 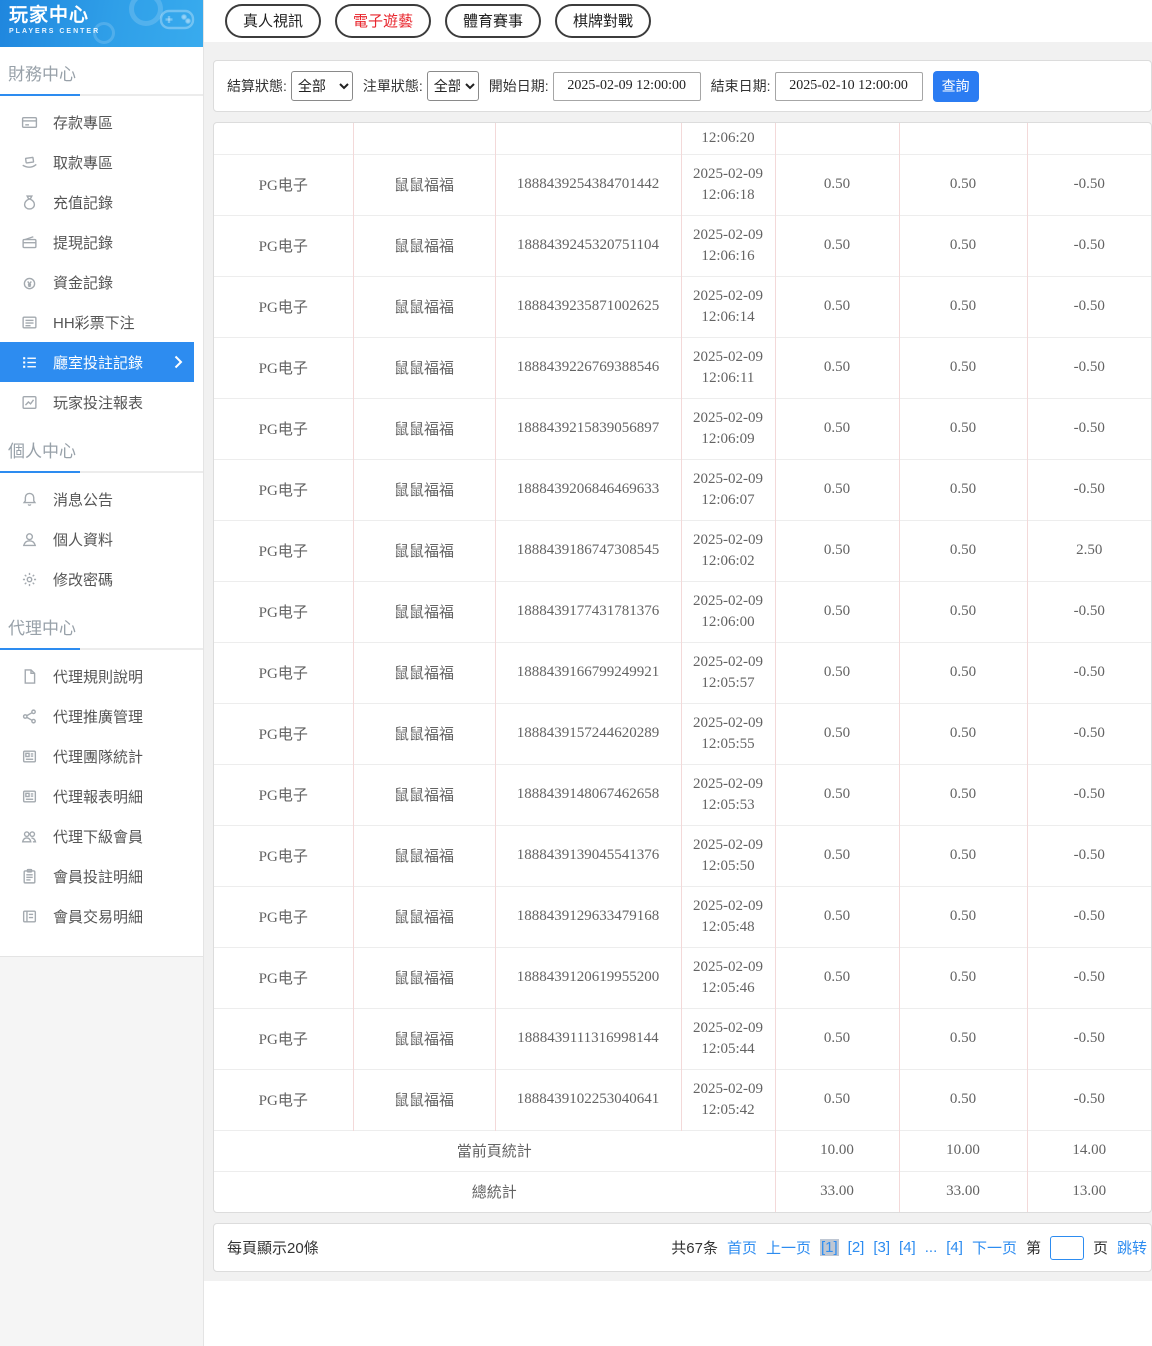 What do you see at coordinates (1066, 1247) in the screenshot?
I see `page-jump-input` at bounding box center [1066, 1247].